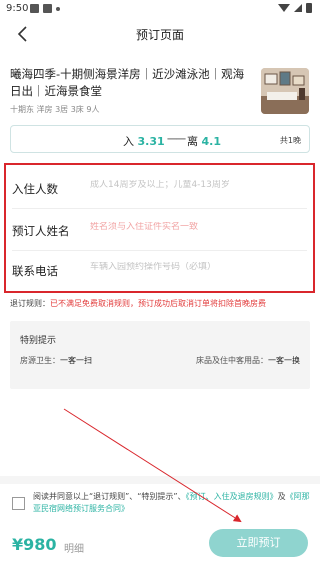 The width and height of the screenshot is (320, 568). I want to click on tips-title: 特别提示, so click(38, 341).